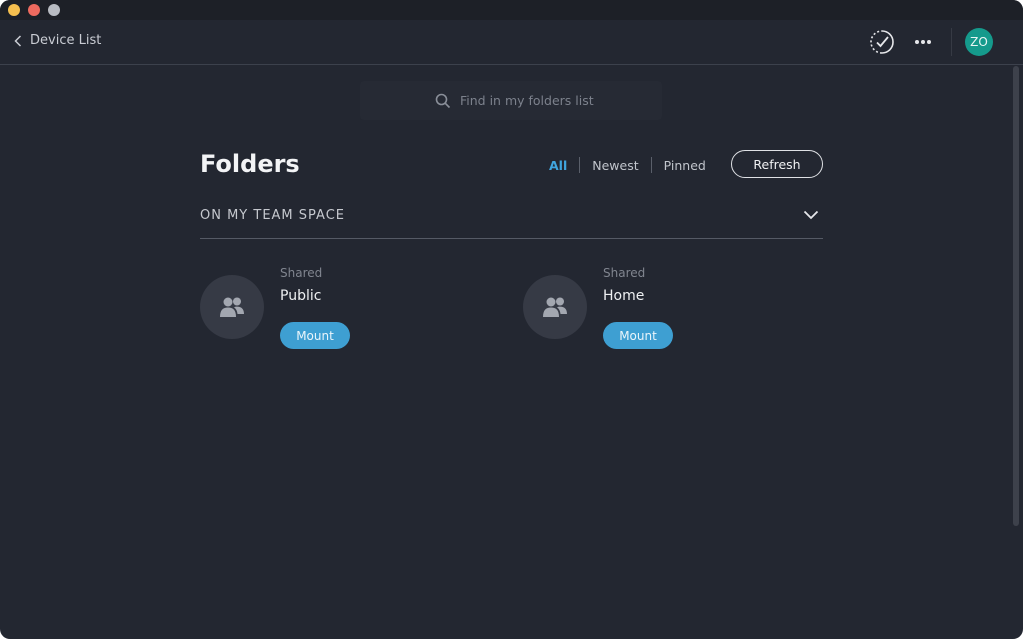 The image size is (1023, 639). I want to click on folder-name: Public, so click(301, 296).